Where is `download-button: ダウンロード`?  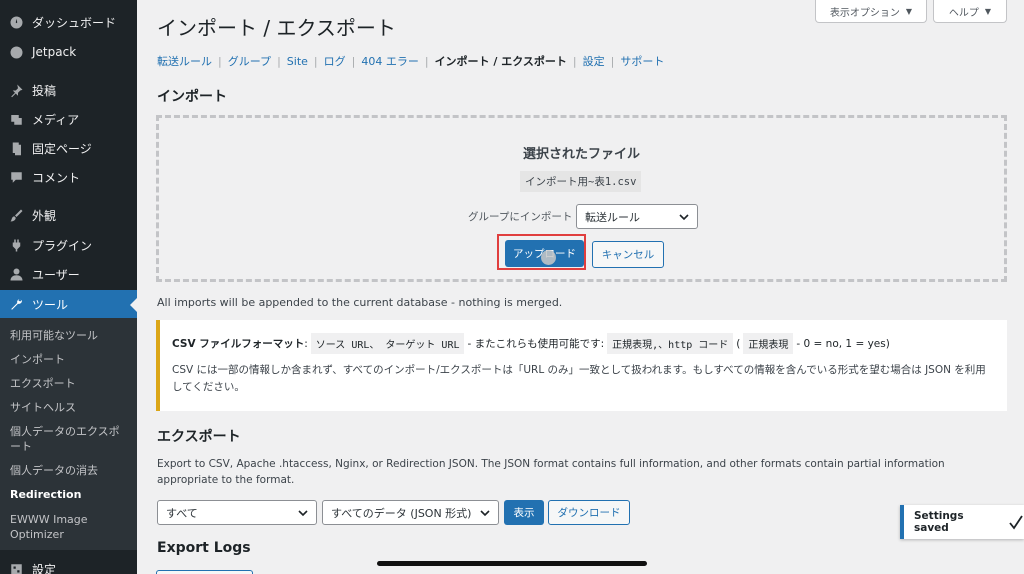 download-button: ダウンロード is located at coordinates (589, 512).